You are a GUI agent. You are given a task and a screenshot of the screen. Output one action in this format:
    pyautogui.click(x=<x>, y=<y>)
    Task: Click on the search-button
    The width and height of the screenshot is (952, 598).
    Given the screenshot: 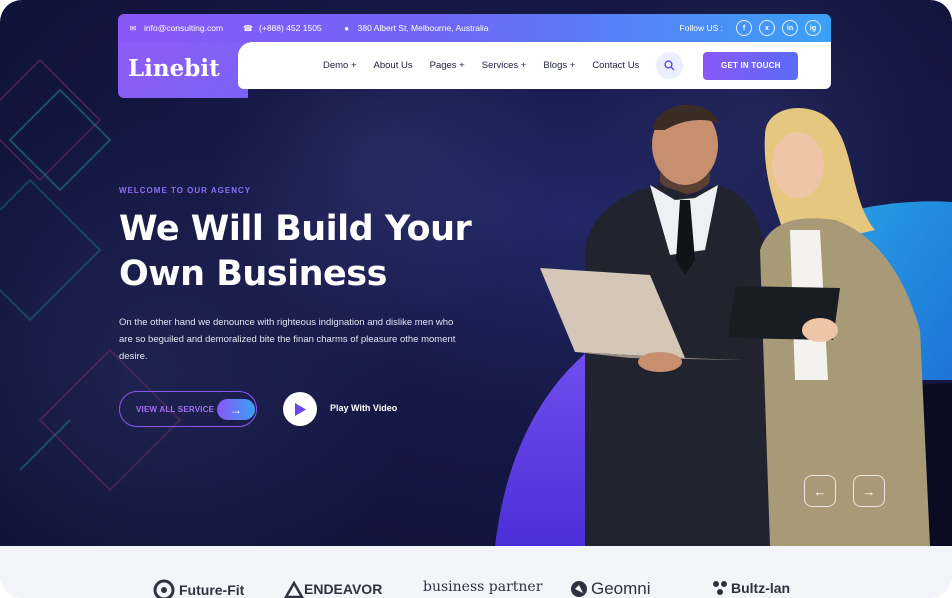 What is the action you would take?
    pyautogui.click(x=670, y=65)
    